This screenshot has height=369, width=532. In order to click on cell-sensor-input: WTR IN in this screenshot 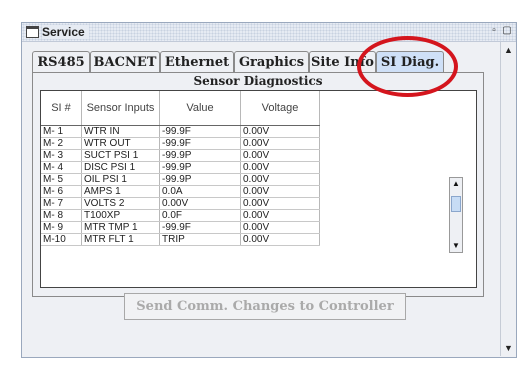, I will do `click(120, 131)`.